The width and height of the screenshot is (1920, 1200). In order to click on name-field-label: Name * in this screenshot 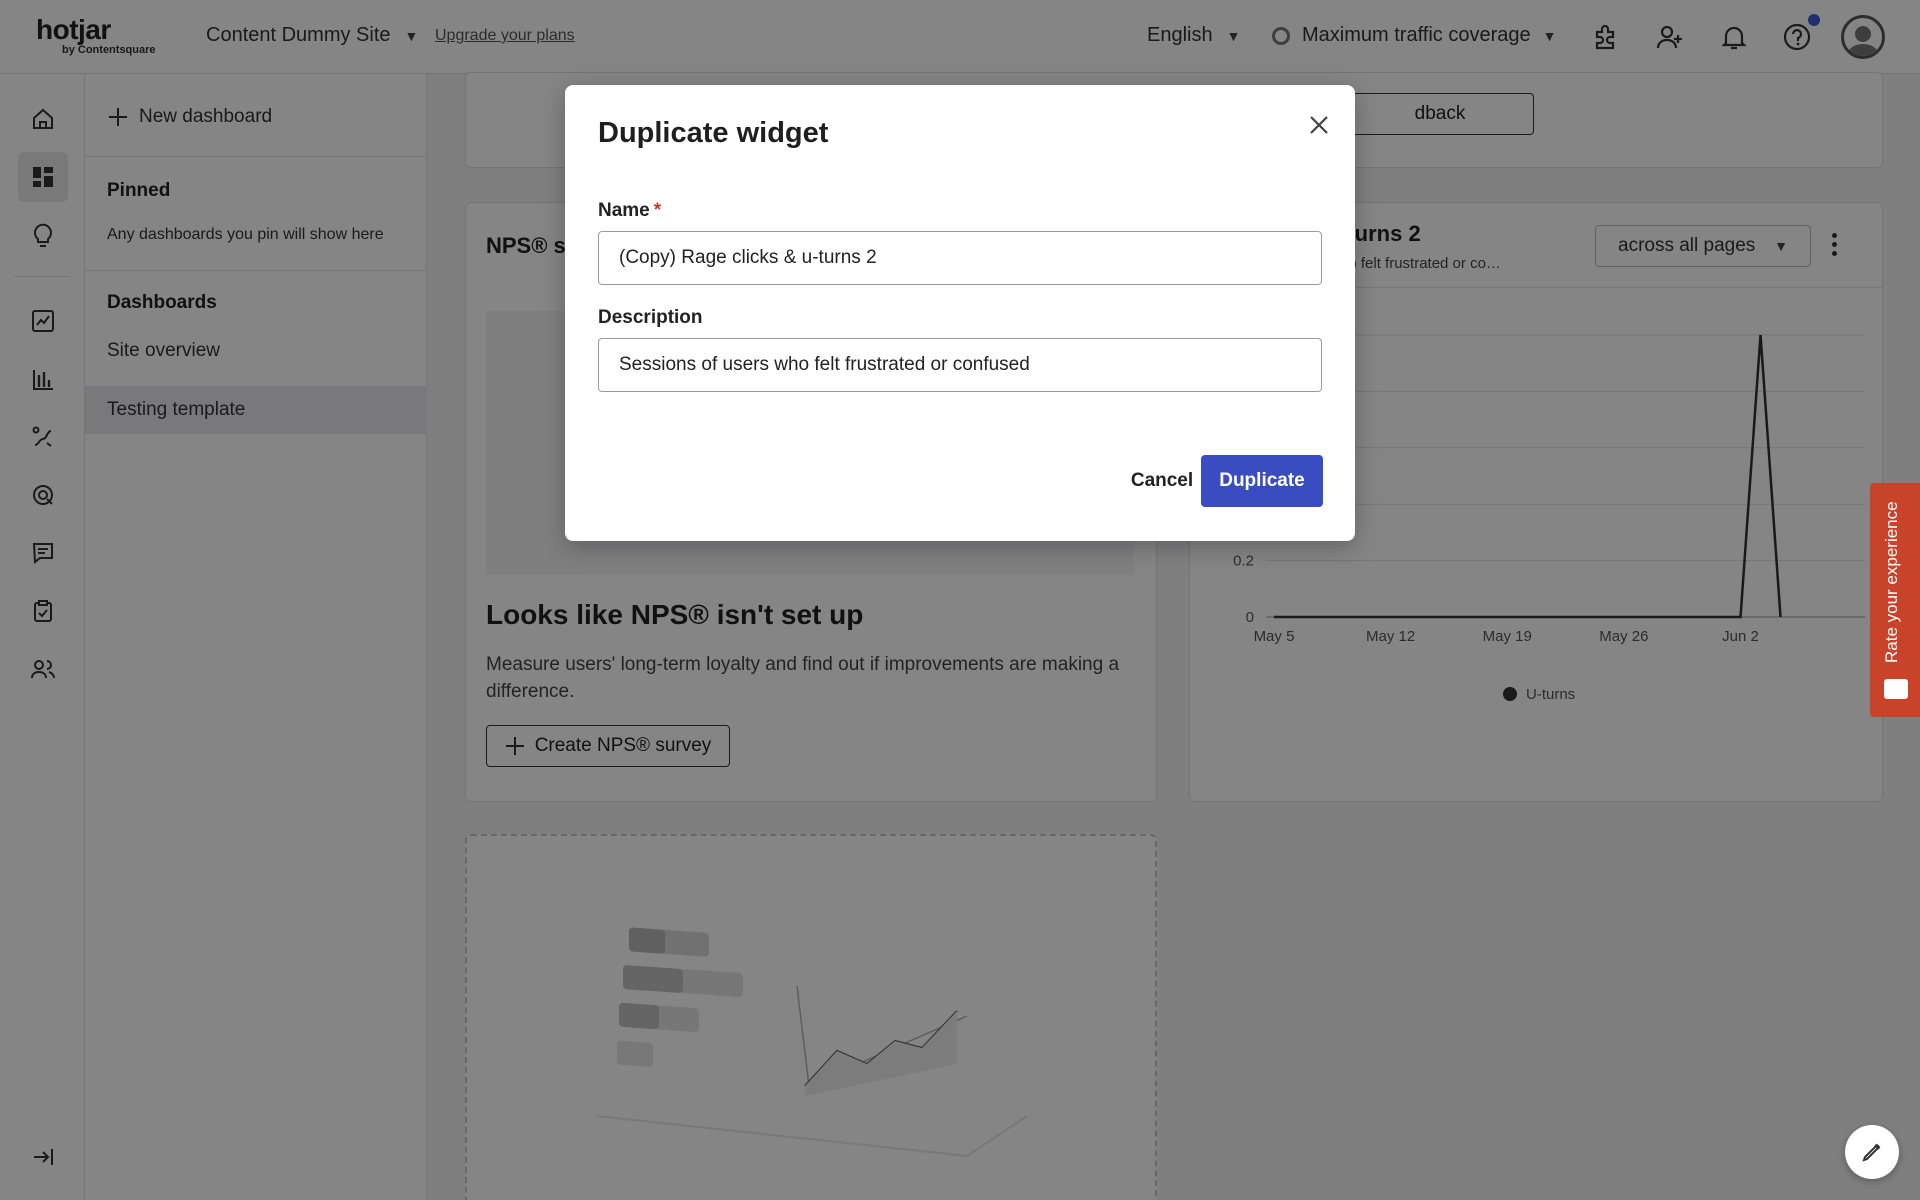, I will do `click(629, 211)`.